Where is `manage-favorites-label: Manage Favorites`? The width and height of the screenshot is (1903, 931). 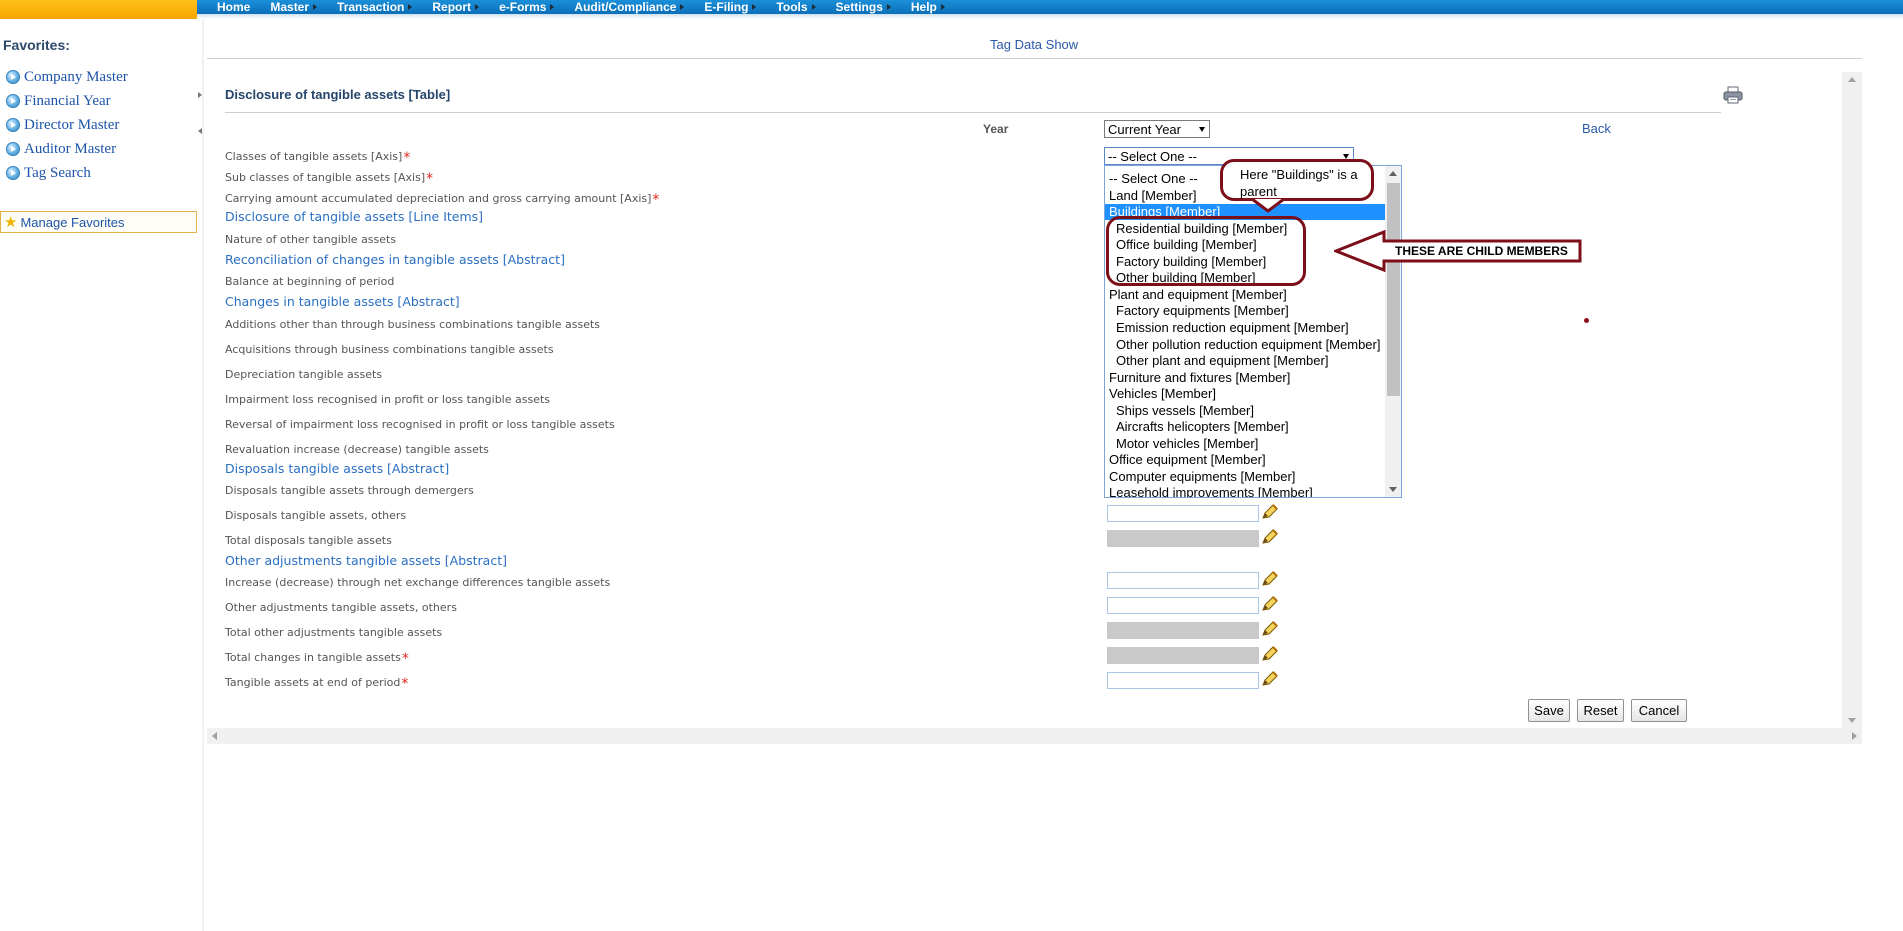 manage-favorites-label: Manage Favorites is located at coordinates (72, 222).